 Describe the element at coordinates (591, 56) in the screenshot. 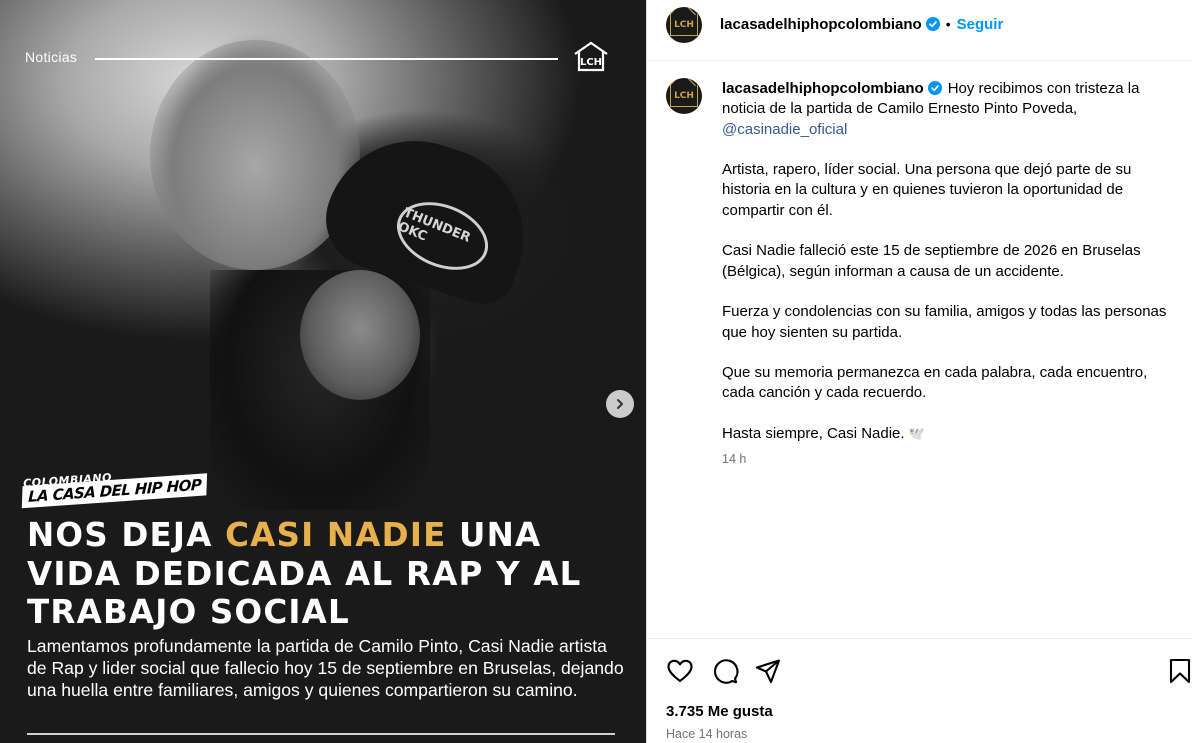

I see `house-logo-icon: LCH` at that location.